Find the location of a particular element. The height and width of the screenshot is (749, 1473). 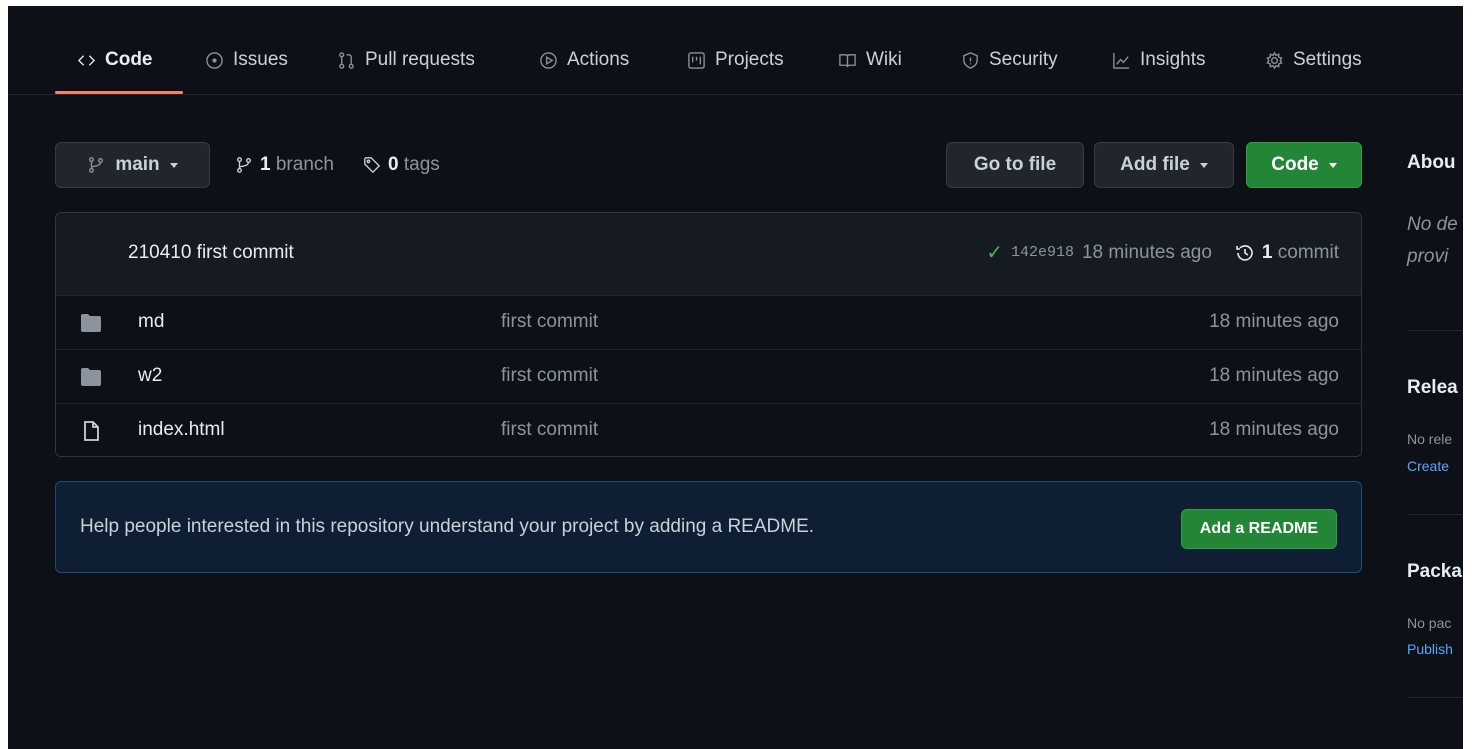

packages-title: Packa is located at coordinates (1434, 572).